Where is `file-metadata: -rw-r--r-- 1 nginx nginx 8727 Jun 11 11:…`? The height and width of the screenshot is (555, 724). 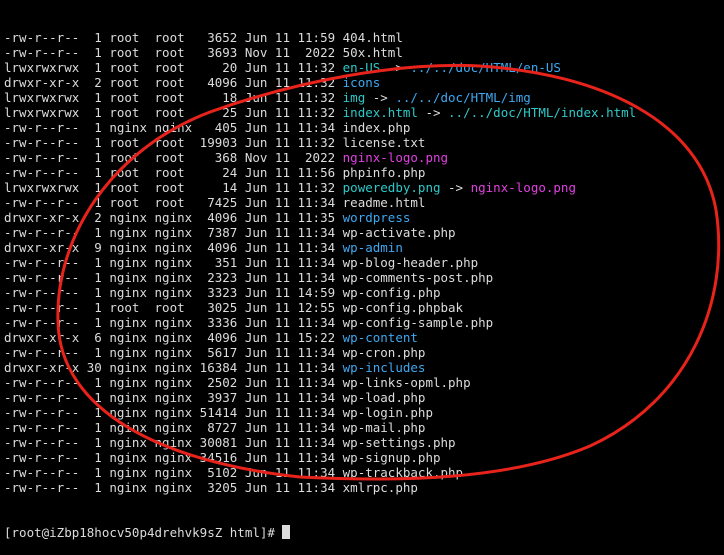
file-metadata: -rw-r--r-- 1 nginx nginx 8727 Jun 11 11:… is located at coordinates (173, 427).